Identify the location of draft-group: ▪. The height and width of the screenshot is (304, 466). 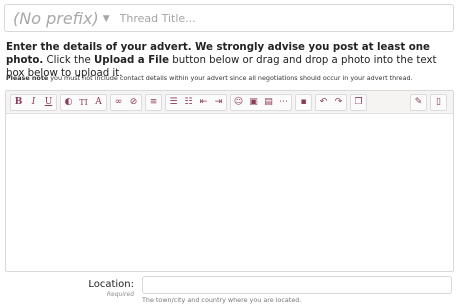
(303, 102).